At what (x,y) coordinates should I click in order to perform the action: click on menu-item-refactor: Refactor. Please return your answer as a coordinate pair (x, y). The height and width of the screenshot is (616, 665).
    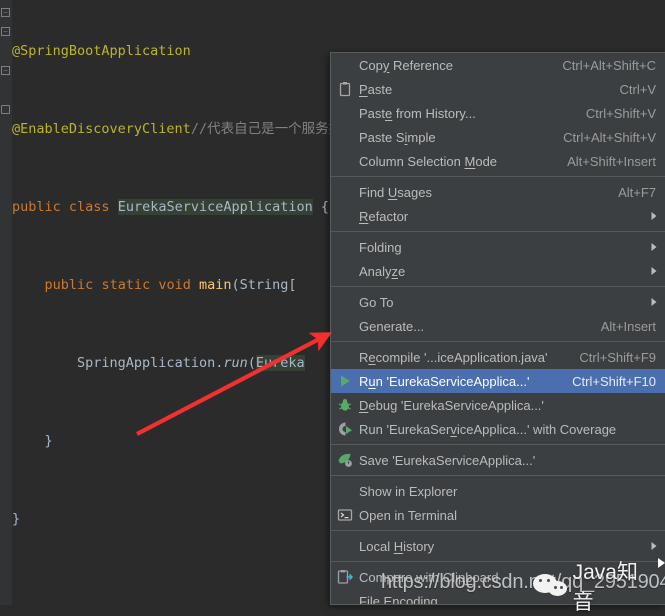
    Looking at the image, I should click on (498, 216).